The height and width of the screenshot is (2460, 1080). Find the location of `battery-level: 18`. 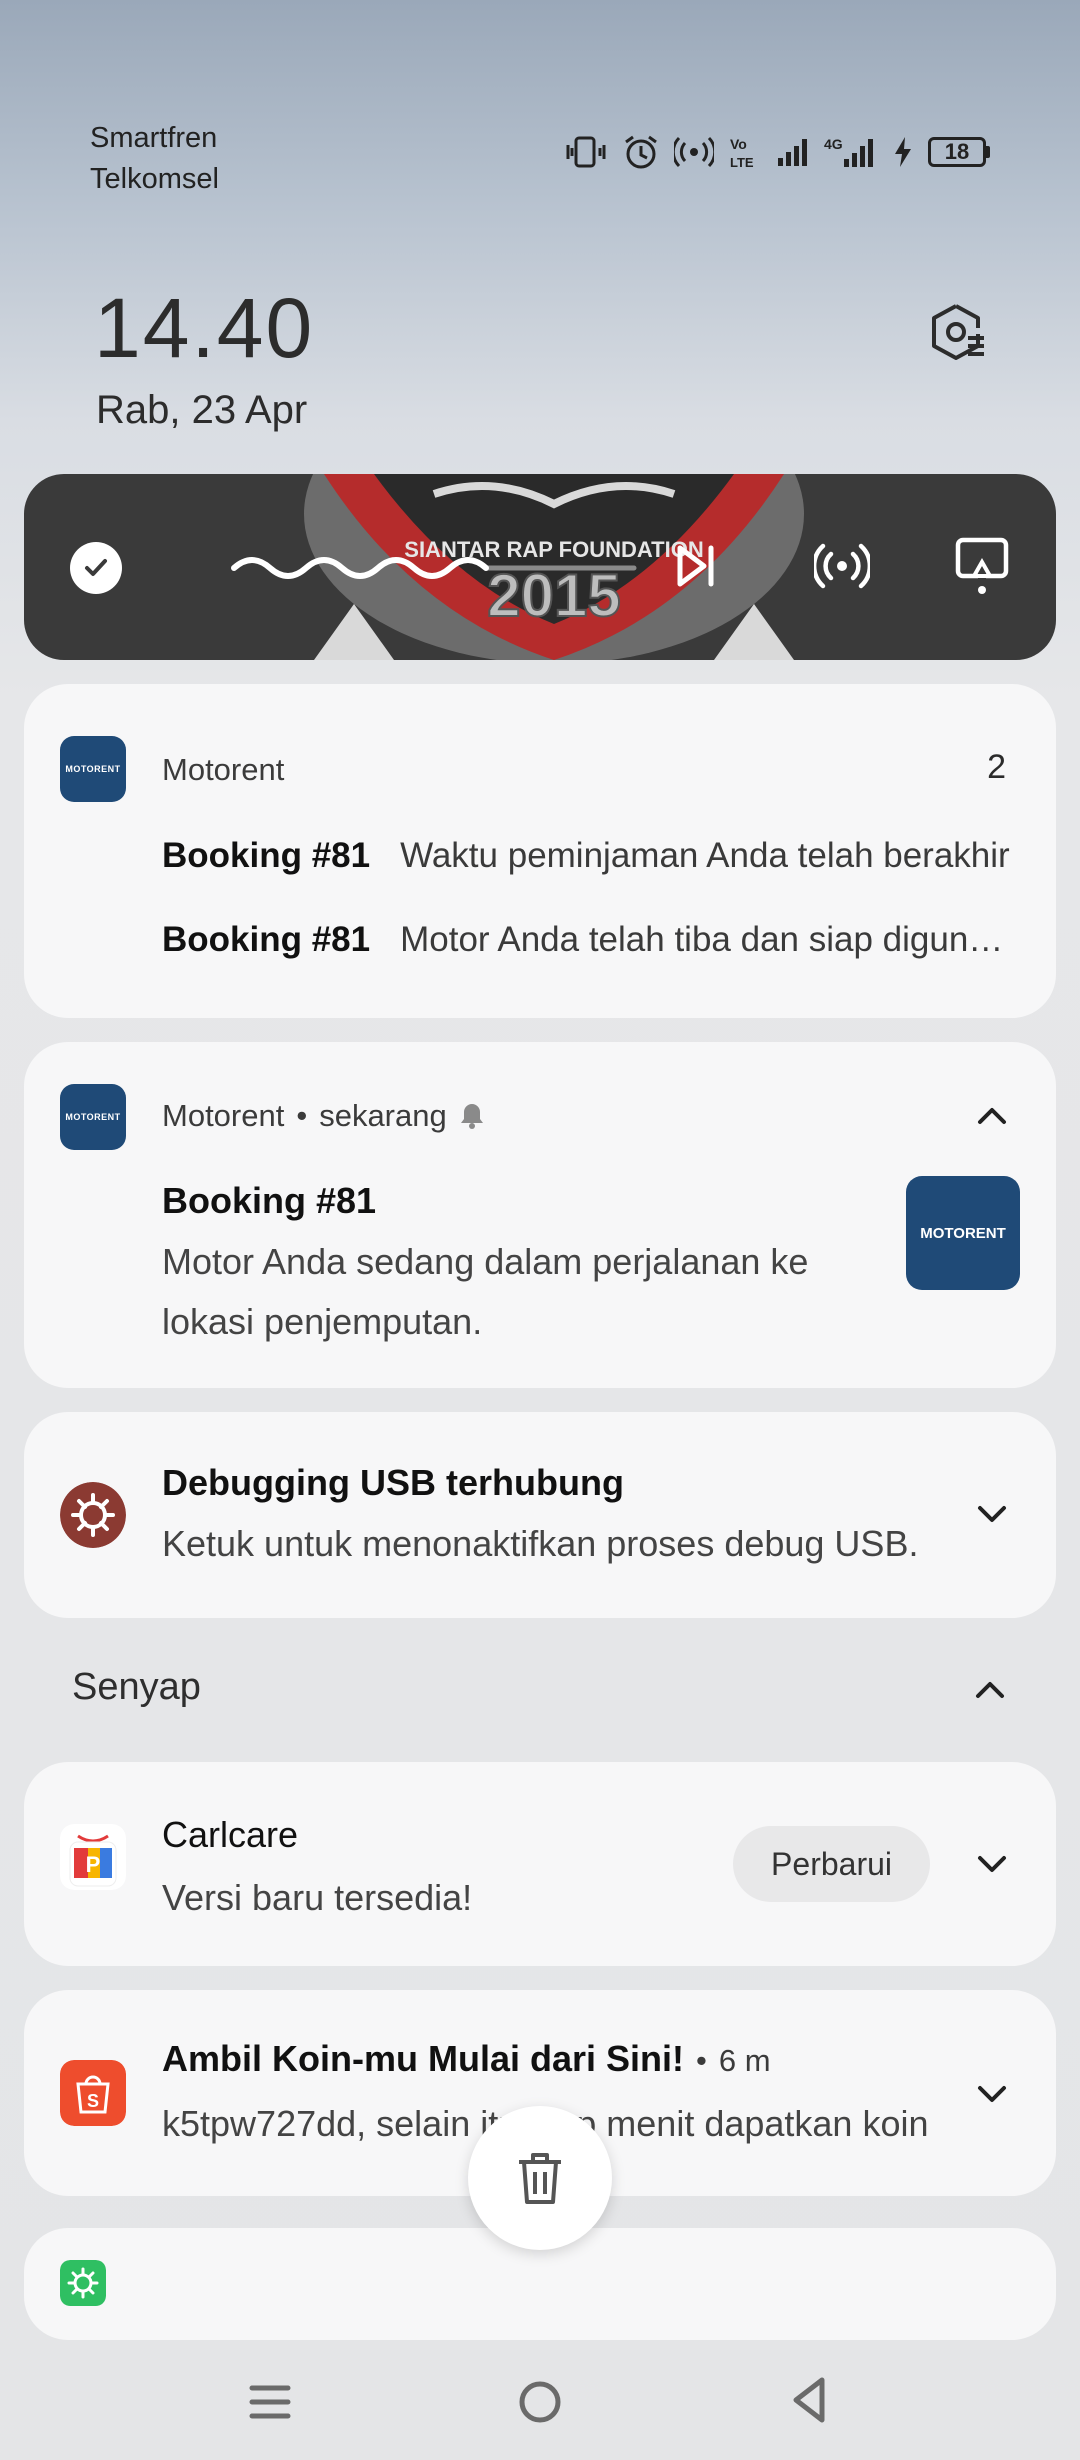

battery-level: 18 is located at coordinates (957, 152).